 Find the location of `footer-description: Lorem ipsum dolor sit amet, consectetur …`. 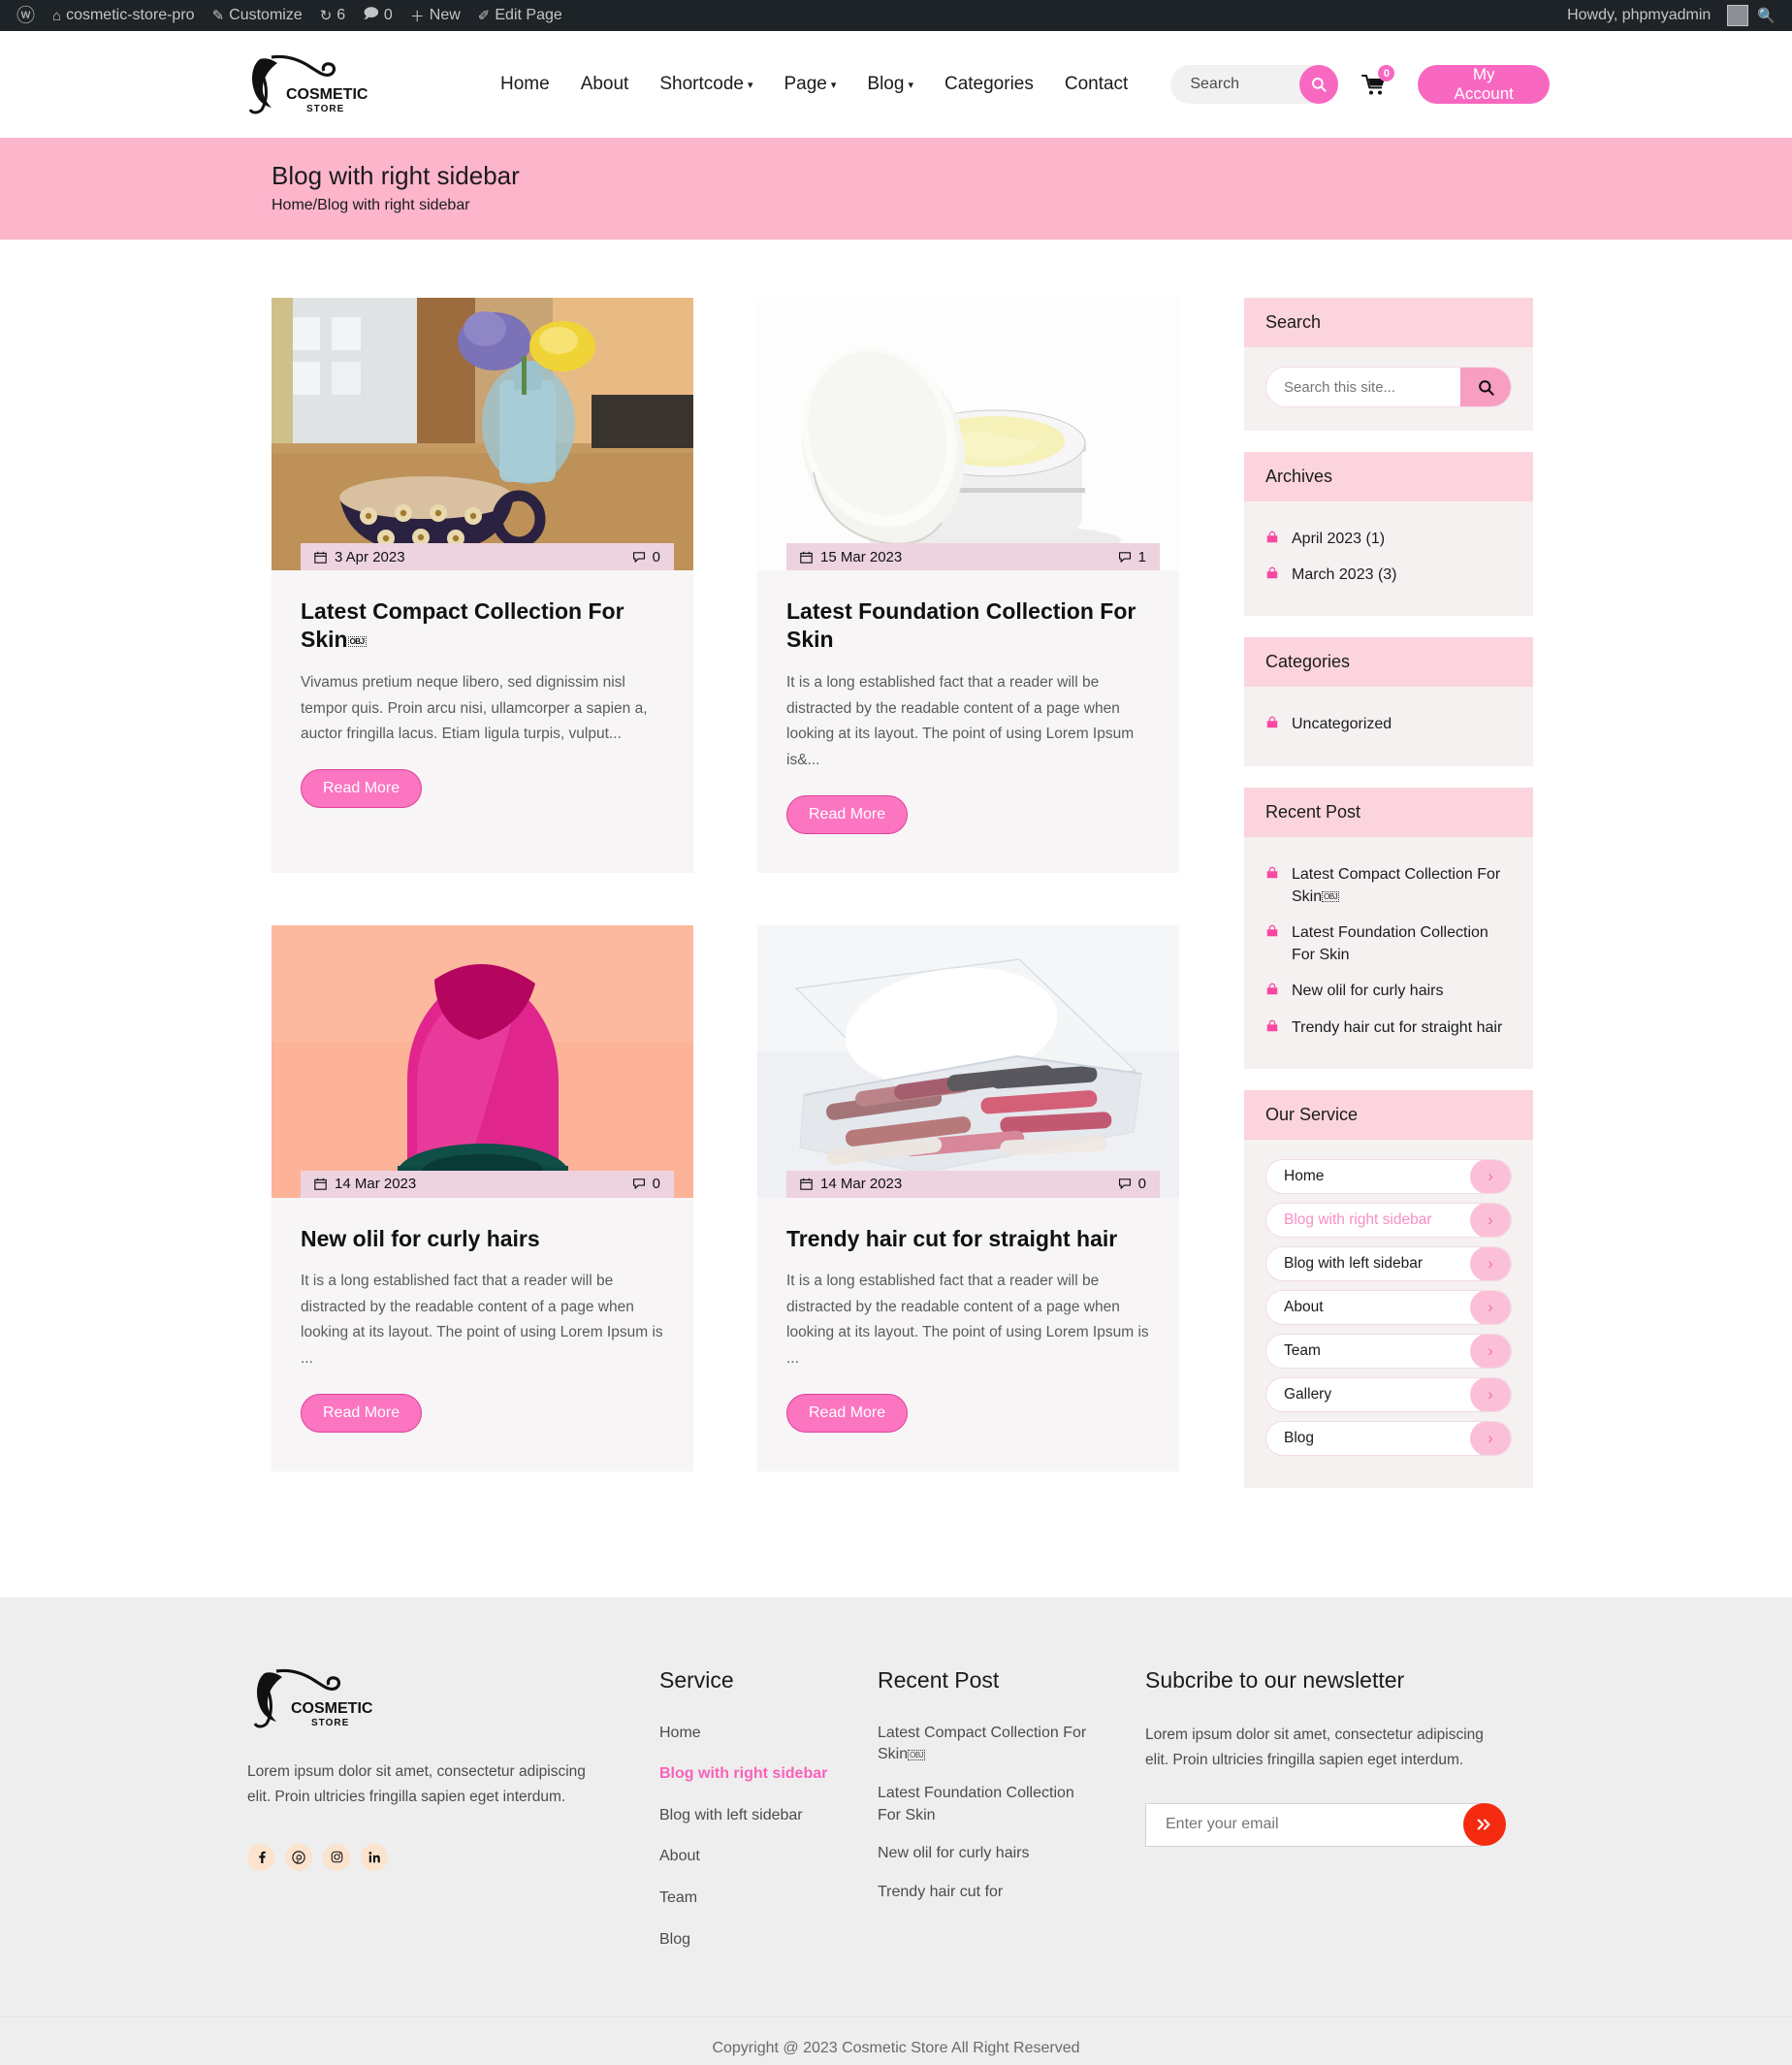

footer-description: Lorem ipsum dolor sit amet, consectetur … is located at coordinates (416, 1784).